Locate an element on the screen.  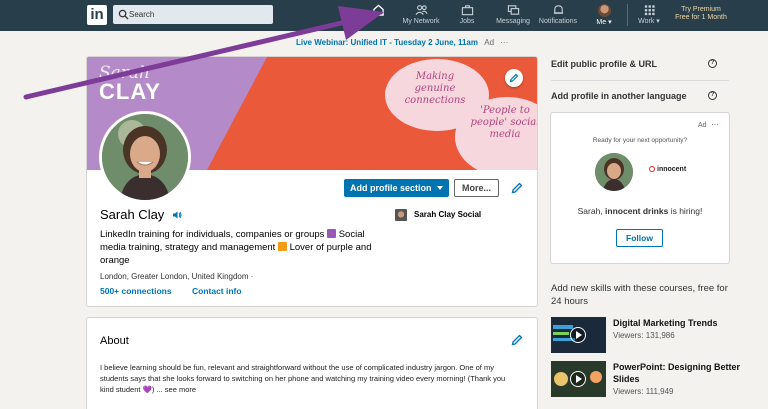
follow-button: Follow is located at coordinates (639, 238).